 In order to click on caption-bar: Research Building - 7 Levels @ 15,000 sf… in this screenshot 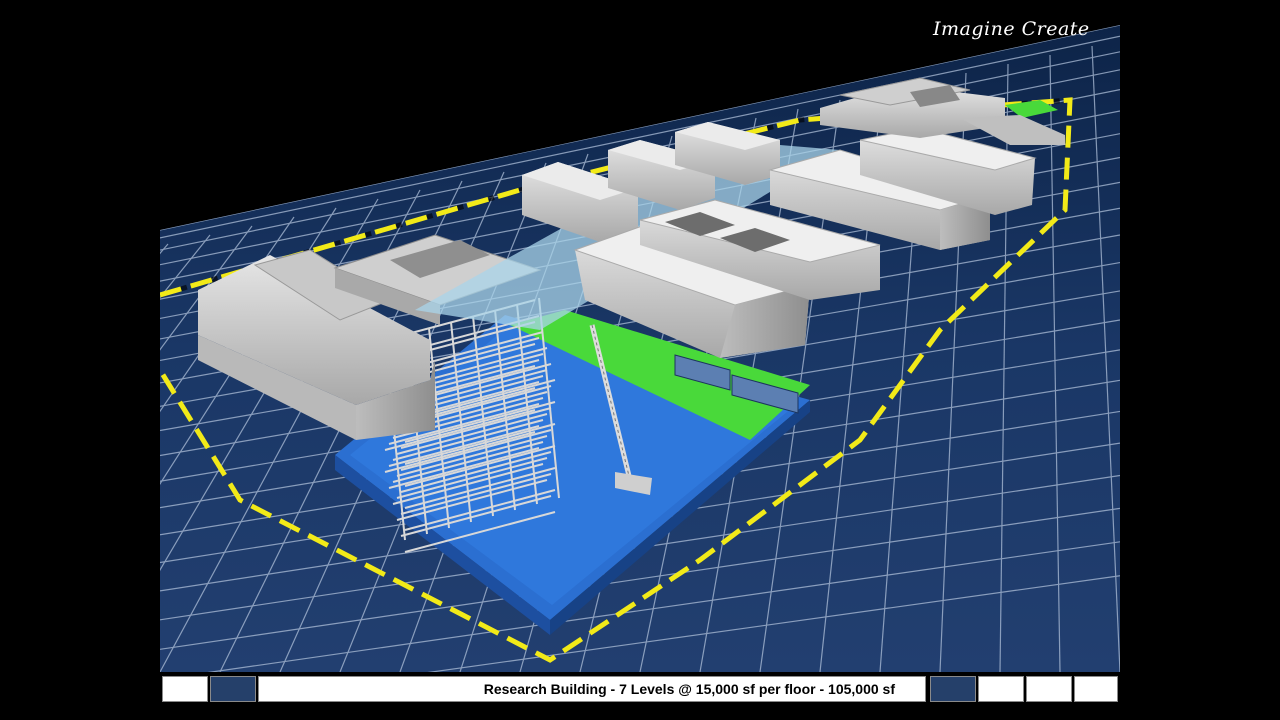, I will do `click(640, 689)`.